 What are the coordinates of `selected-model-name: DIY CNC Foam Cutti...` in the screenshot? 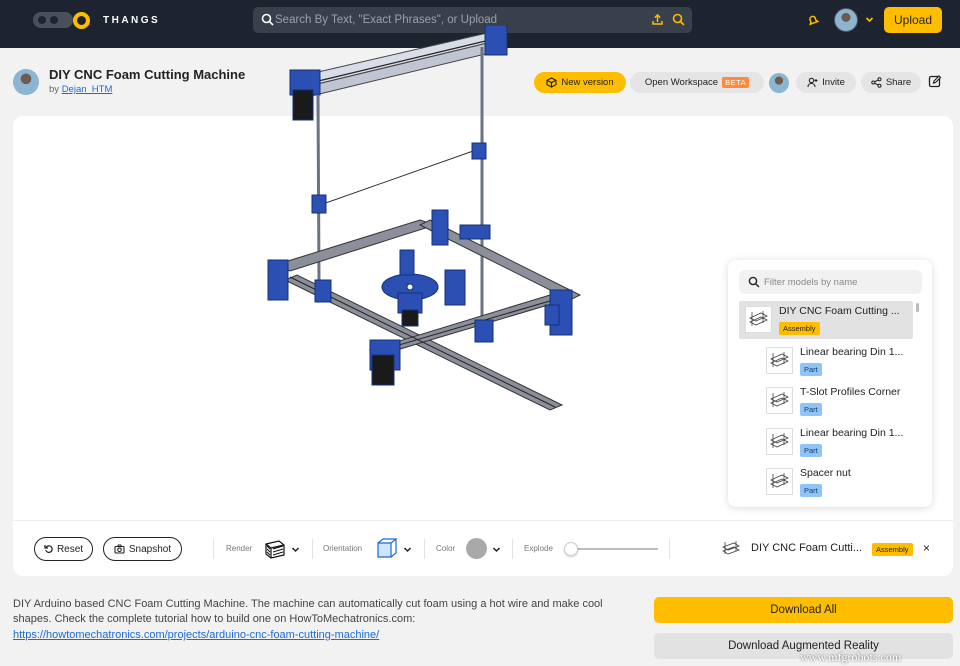 It's located at (807, 548).